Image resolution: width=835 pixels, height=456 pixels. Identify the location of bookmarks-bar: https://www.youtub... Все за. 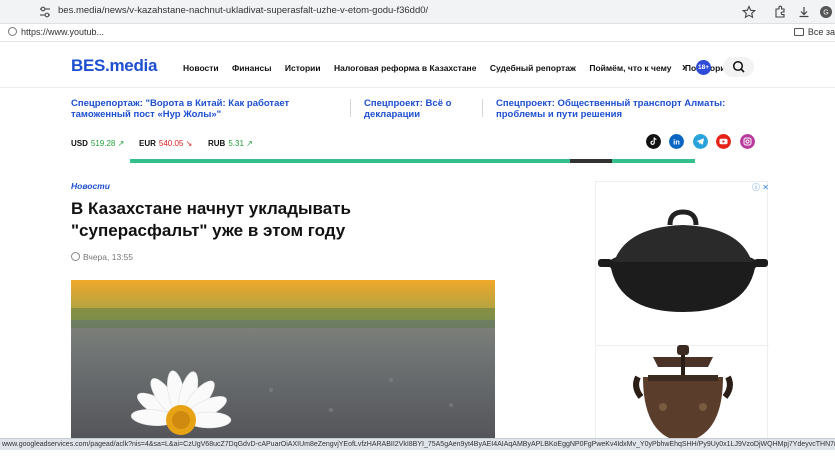
(417, 33).